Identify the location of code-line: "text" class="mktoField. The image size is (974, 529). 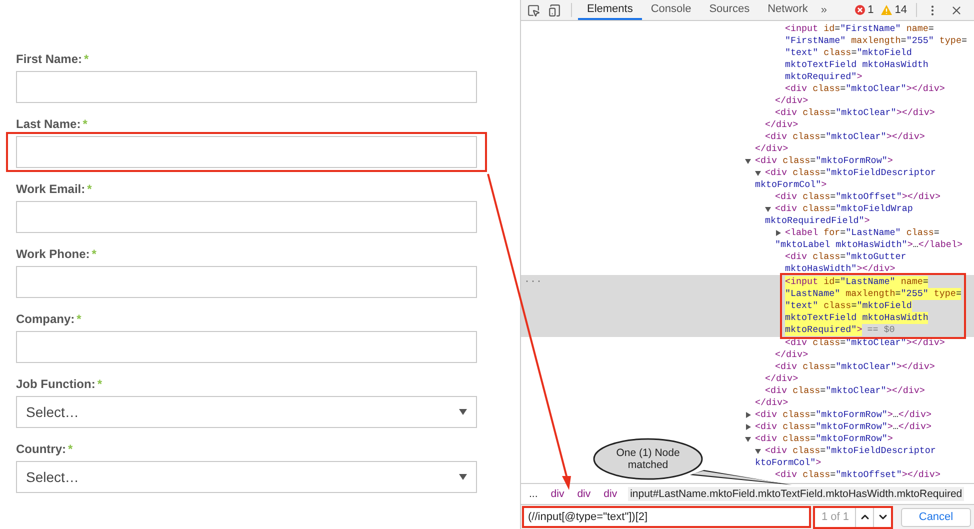
(848, 53).